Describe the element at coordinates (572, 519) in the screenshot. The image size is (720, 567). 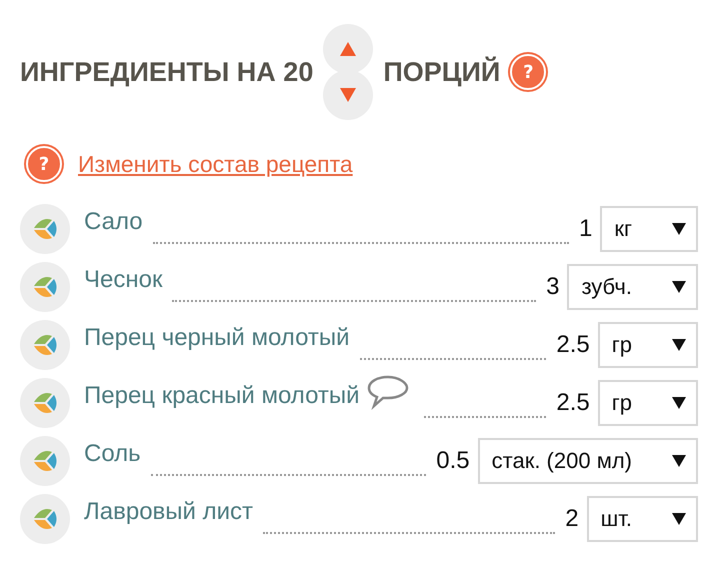
I see `ingredient-amount: 2` at that location.